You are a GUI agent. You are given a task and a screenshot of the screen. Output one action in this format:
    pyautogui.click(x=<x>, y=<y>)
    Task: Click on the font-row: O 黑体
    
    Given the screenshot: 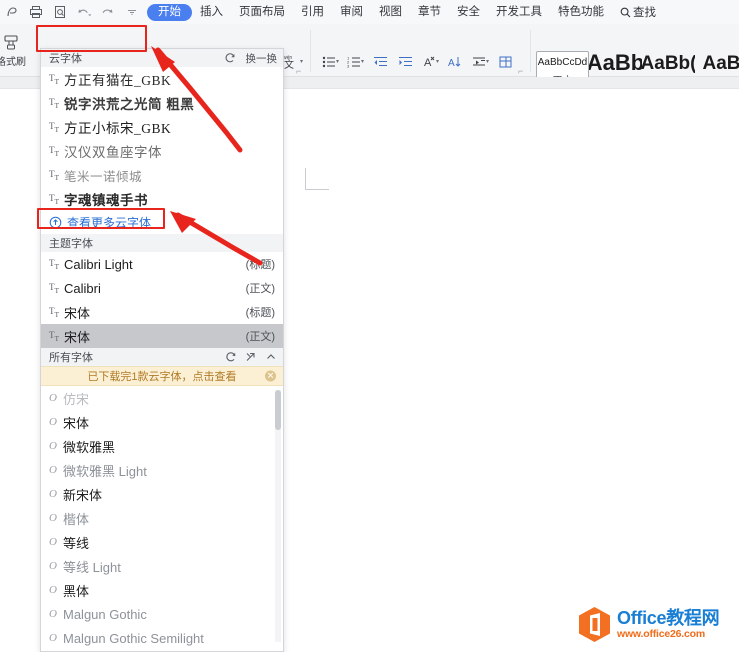 What is the action you would take?
    pyautogui.click(x=162, y=590)
    